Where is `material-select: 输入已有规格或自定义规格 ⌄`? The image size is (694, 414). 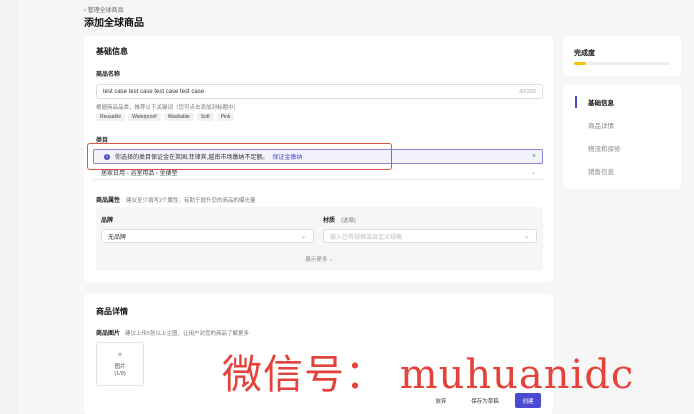 material-select: 输入已有规格或自定义规格 ⌄ is located at coordinates (430, 236).